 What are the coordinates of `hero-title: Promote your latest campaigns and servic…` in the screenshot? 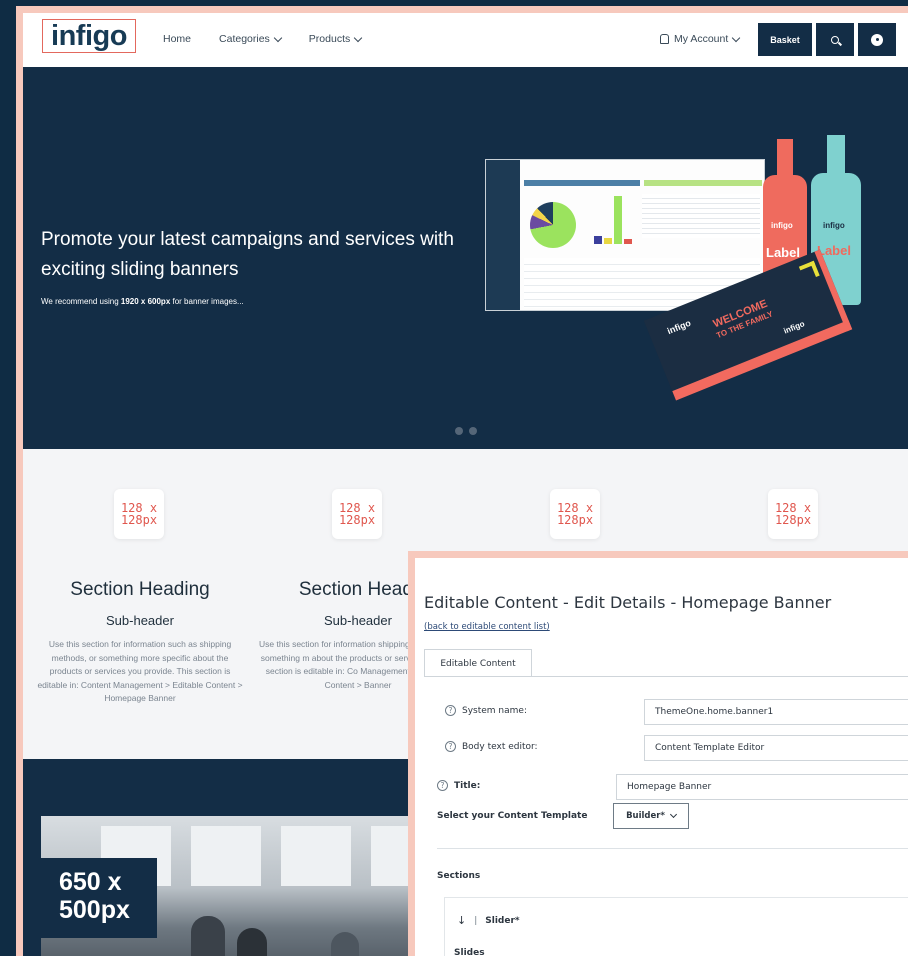 It's located at (247, 254).